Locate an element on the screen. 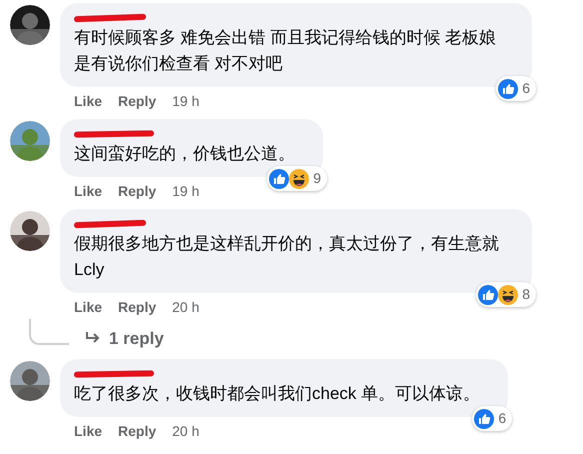 The width and height of the screenshot is (583, 454). reply-arrow-icon is located at coordinates (93, 338).